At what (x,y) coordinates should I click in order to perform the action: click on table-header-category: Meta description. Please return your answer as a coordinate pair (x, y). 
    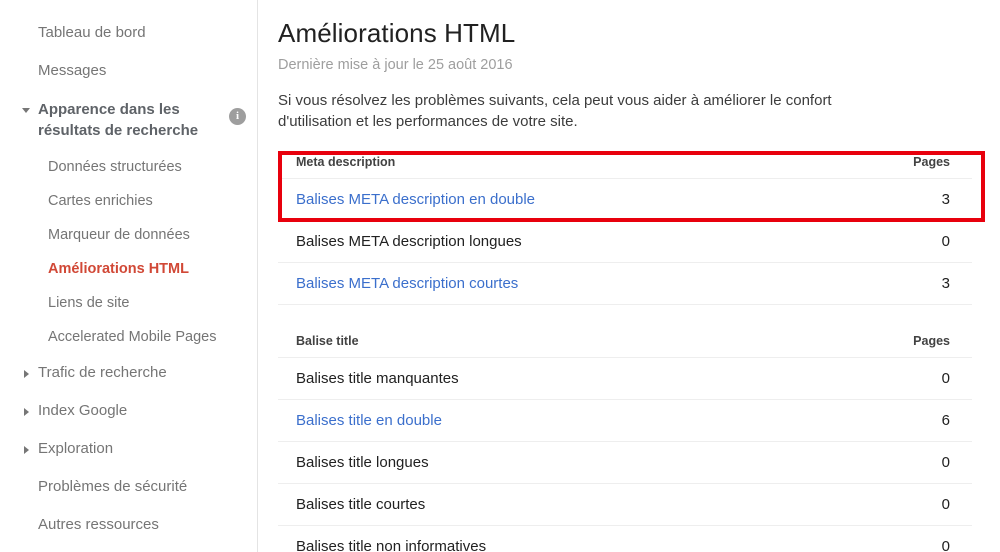
    Looking at the image, I should click on (559, 164).